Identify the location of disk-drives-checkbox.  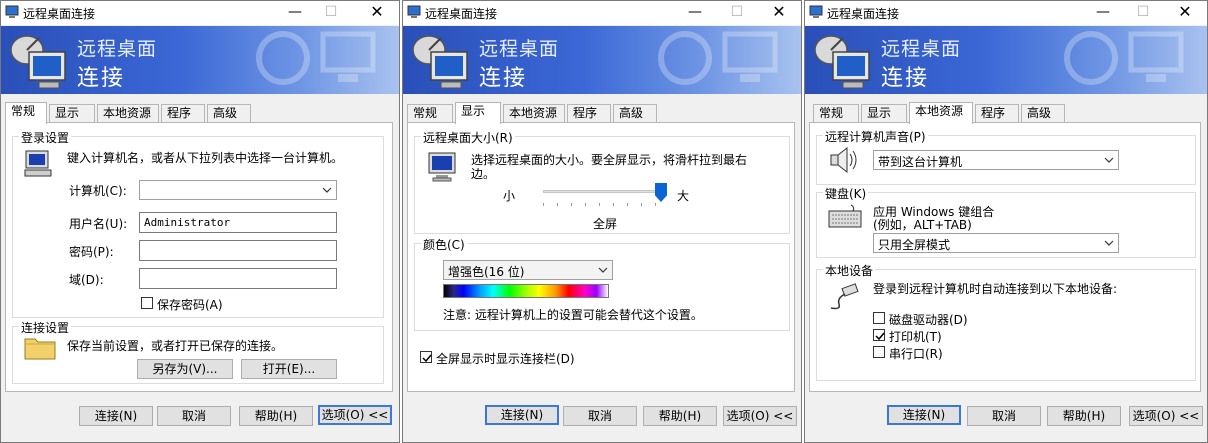
(879, 318).